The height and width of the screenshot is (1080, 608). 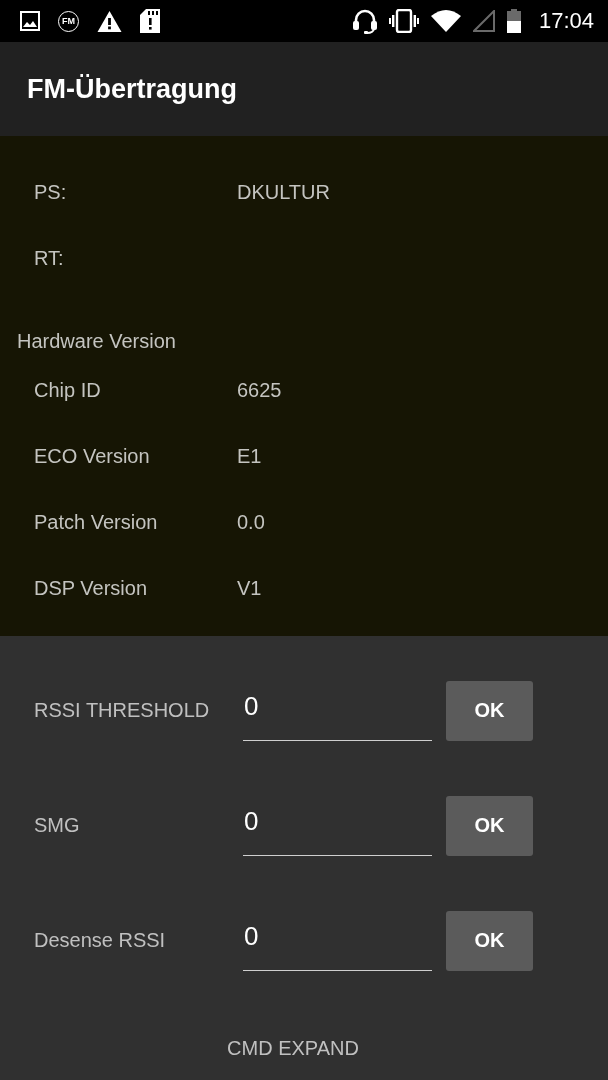 I want to click on signal-icon, so click(x=483, y=21).